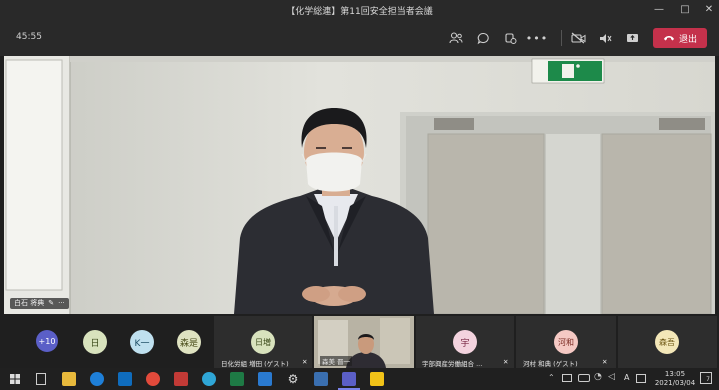  I want to click on participant-avatar: K一, so click(142, 342).